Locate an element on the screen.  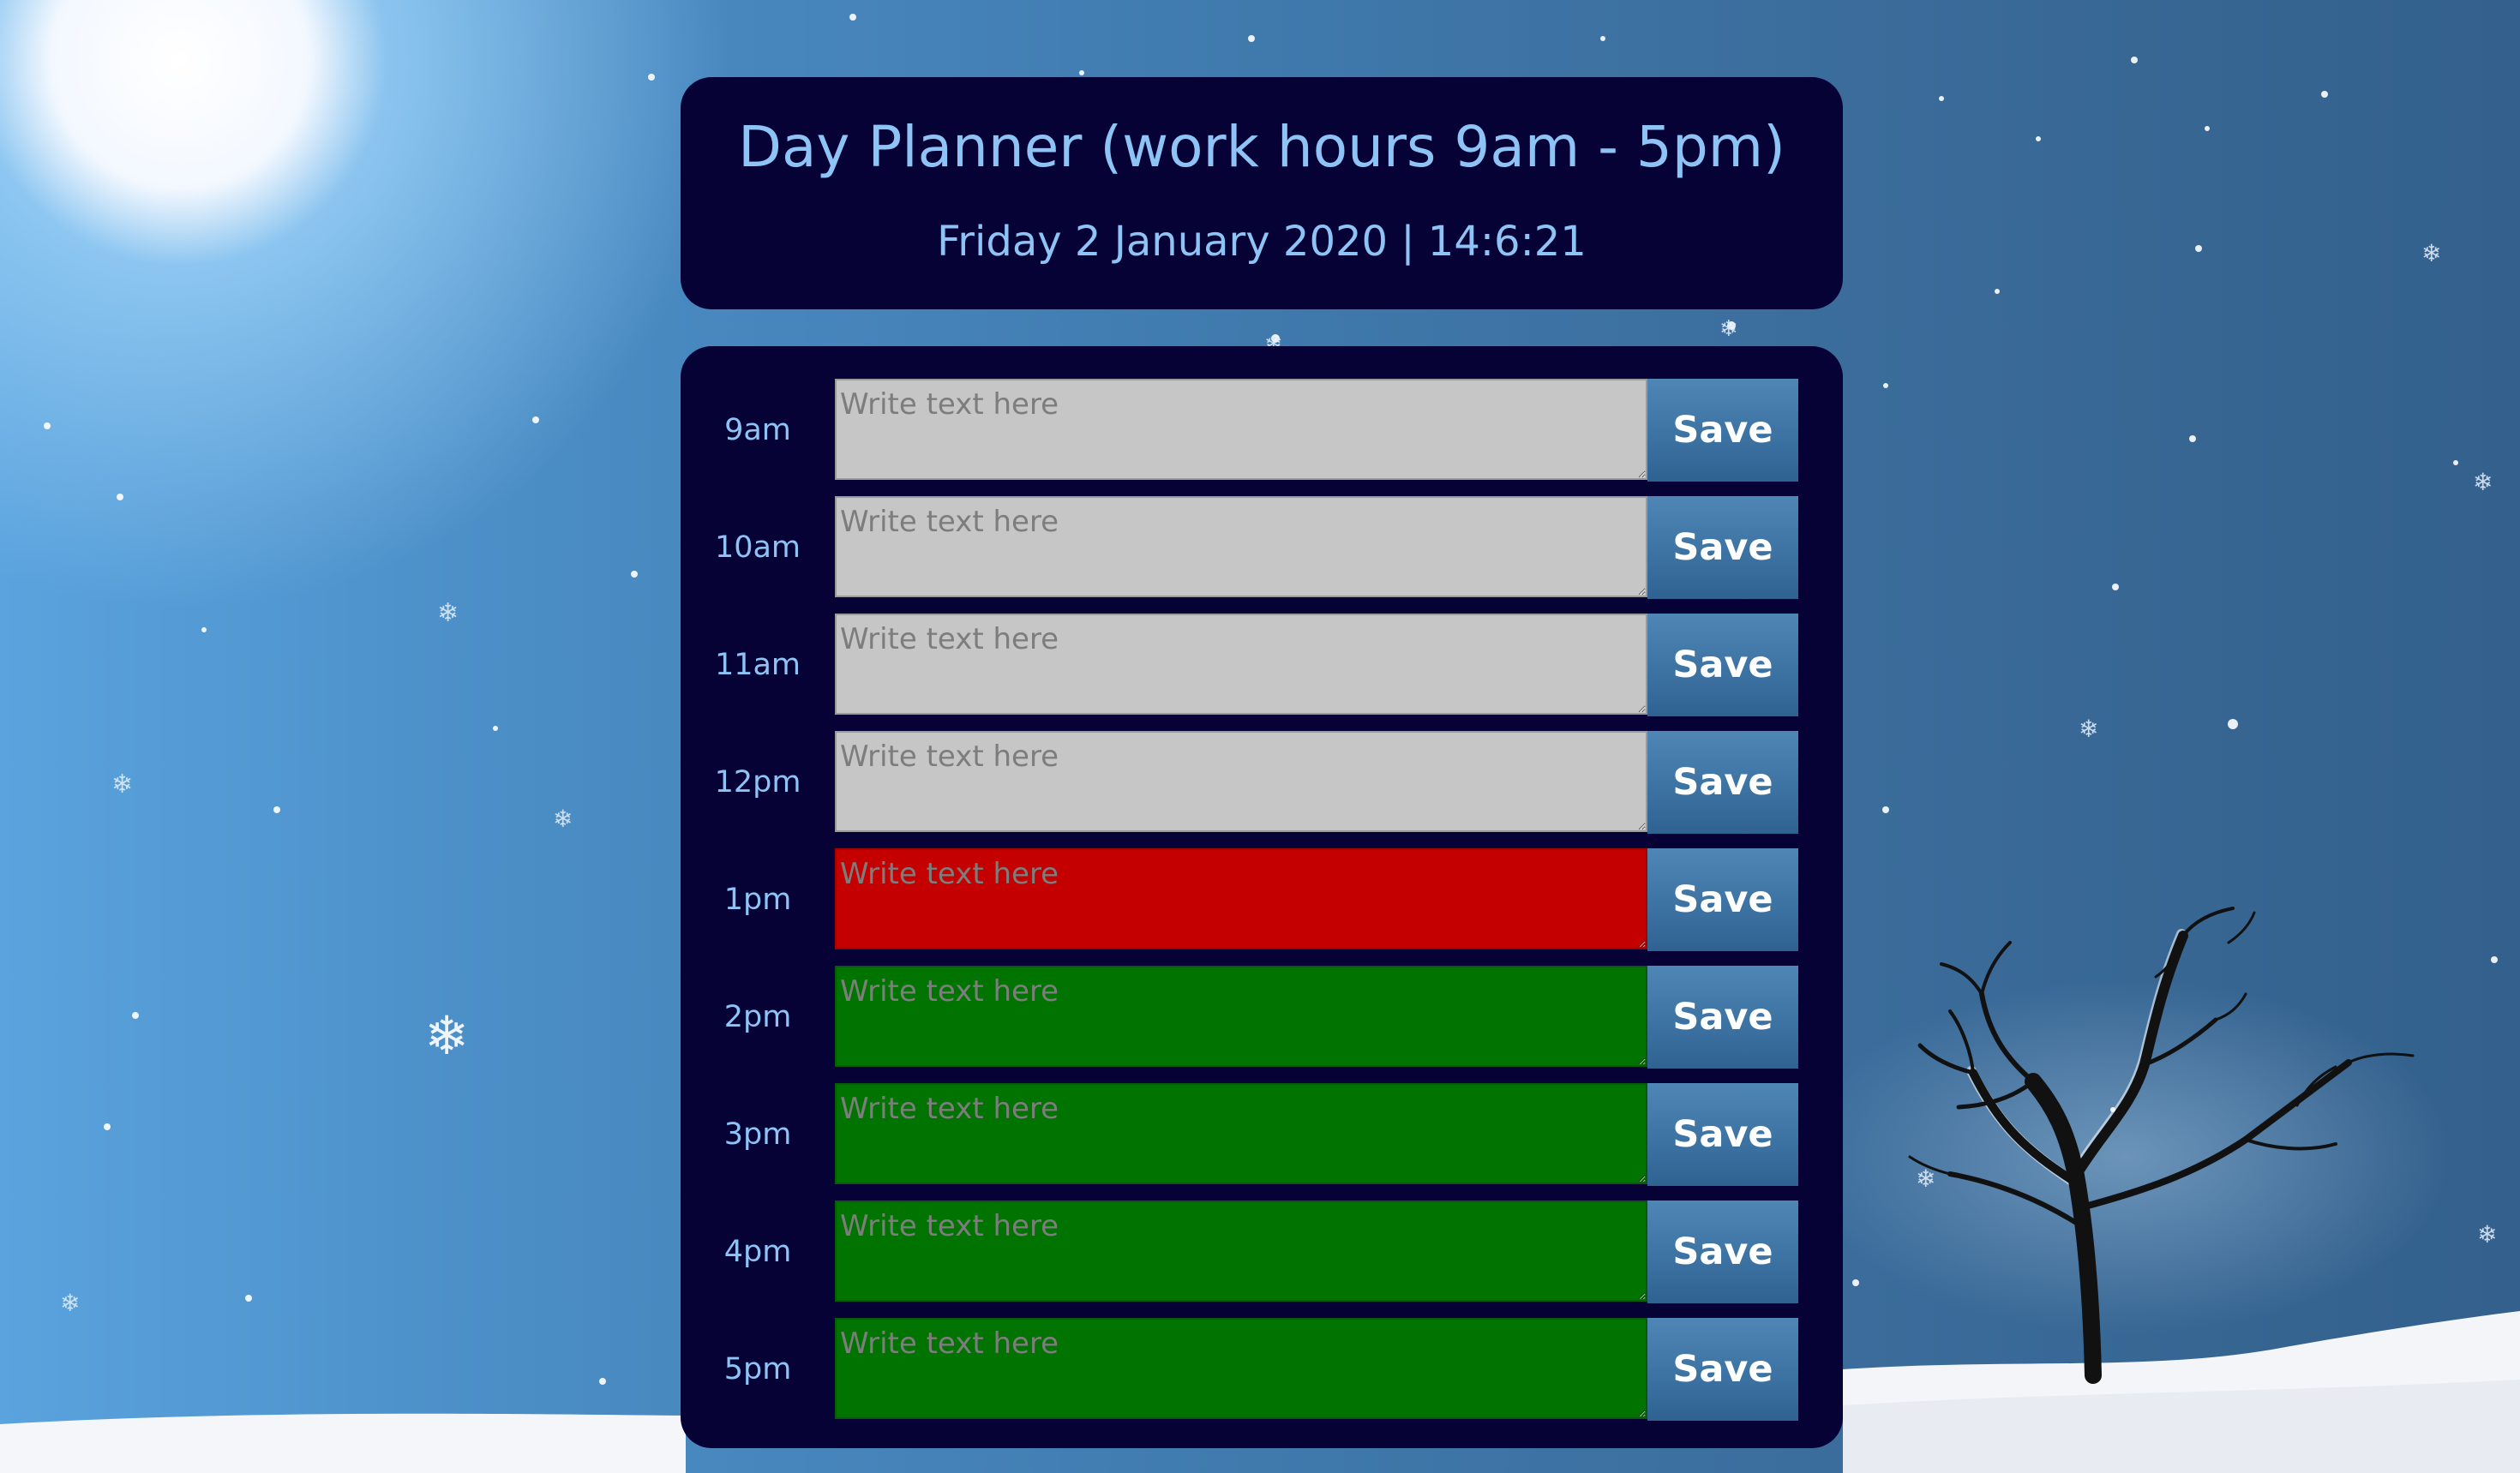
hour-label: 9am is located at coordinates (757, 430).